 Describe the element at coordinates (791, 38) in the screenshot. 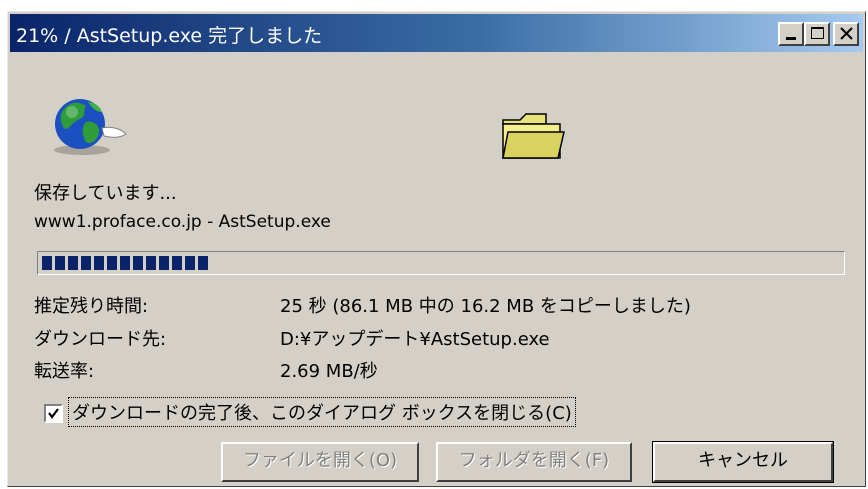

I see `minimize-icon` at that location.